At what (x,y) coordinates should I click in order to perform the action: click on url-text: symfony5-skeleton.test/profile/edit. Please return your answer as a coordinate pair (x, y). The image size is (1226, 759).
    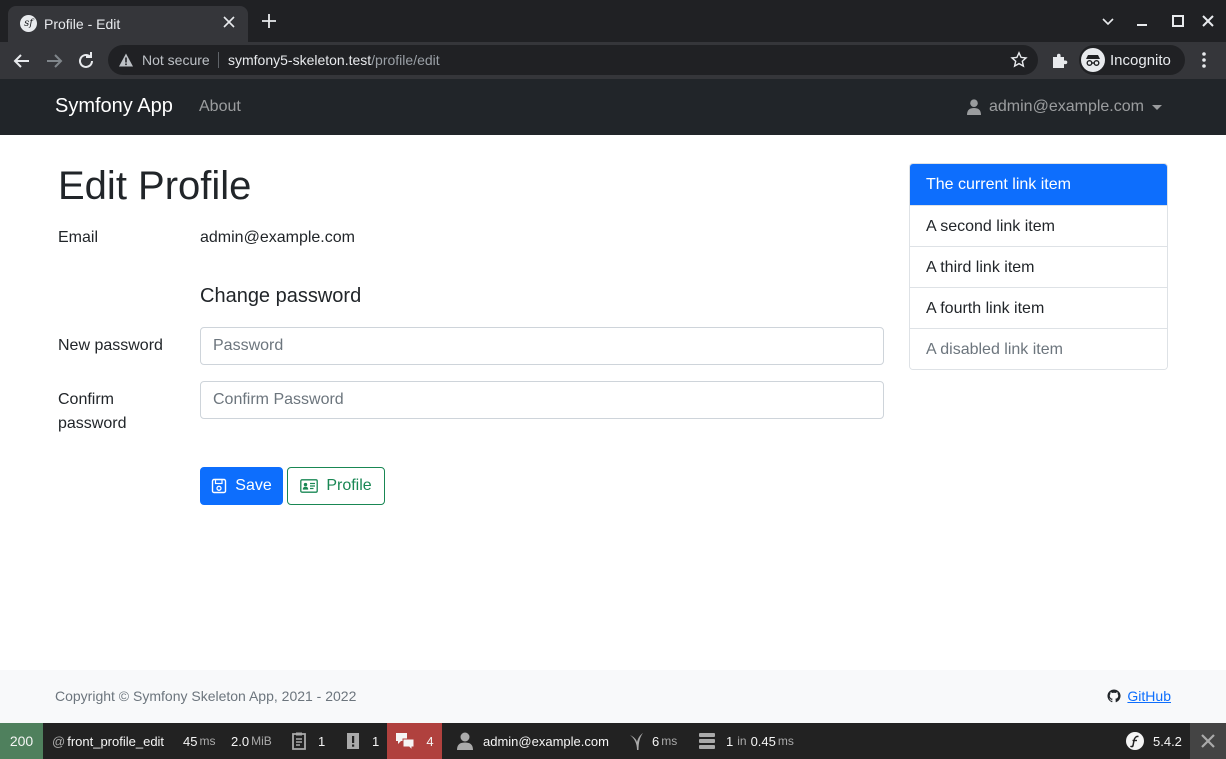
    Looking at the image, I should click on (334, 60).